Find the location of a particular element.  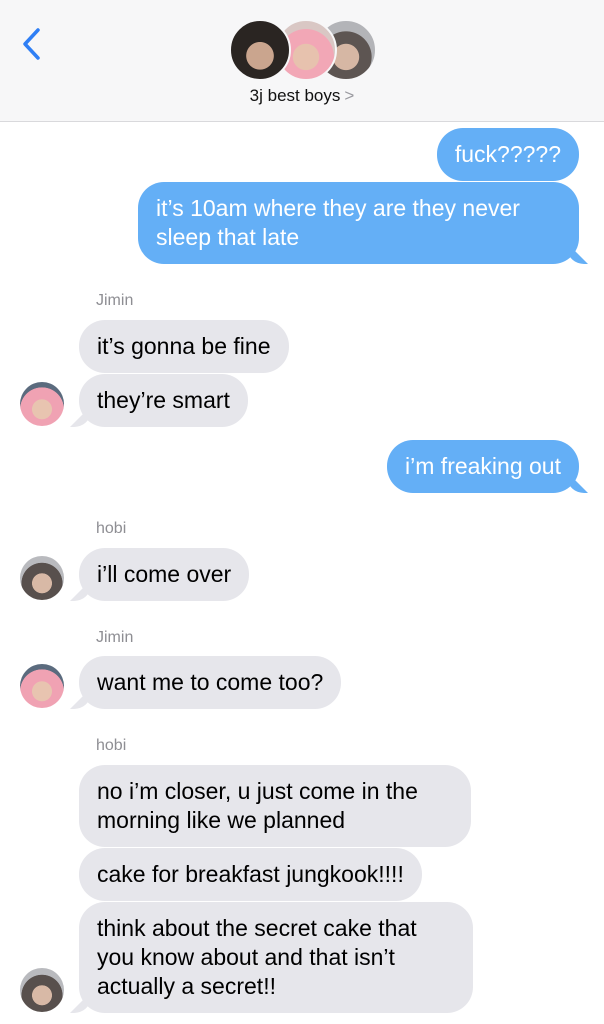

message-text: want me to come too? is located at coordinates (210, 682).